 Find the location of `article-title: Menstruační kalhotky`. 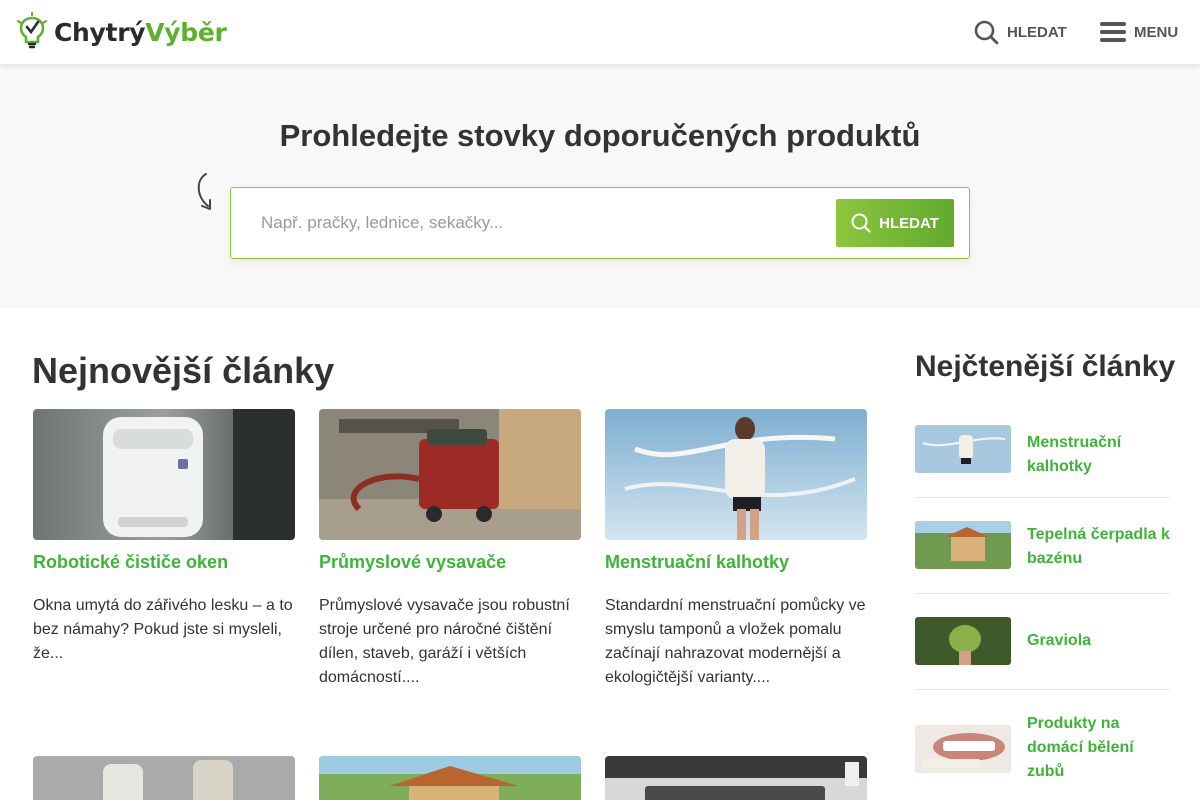

article-title: Menstruační kalhotky is located at coordinates (736, 562).